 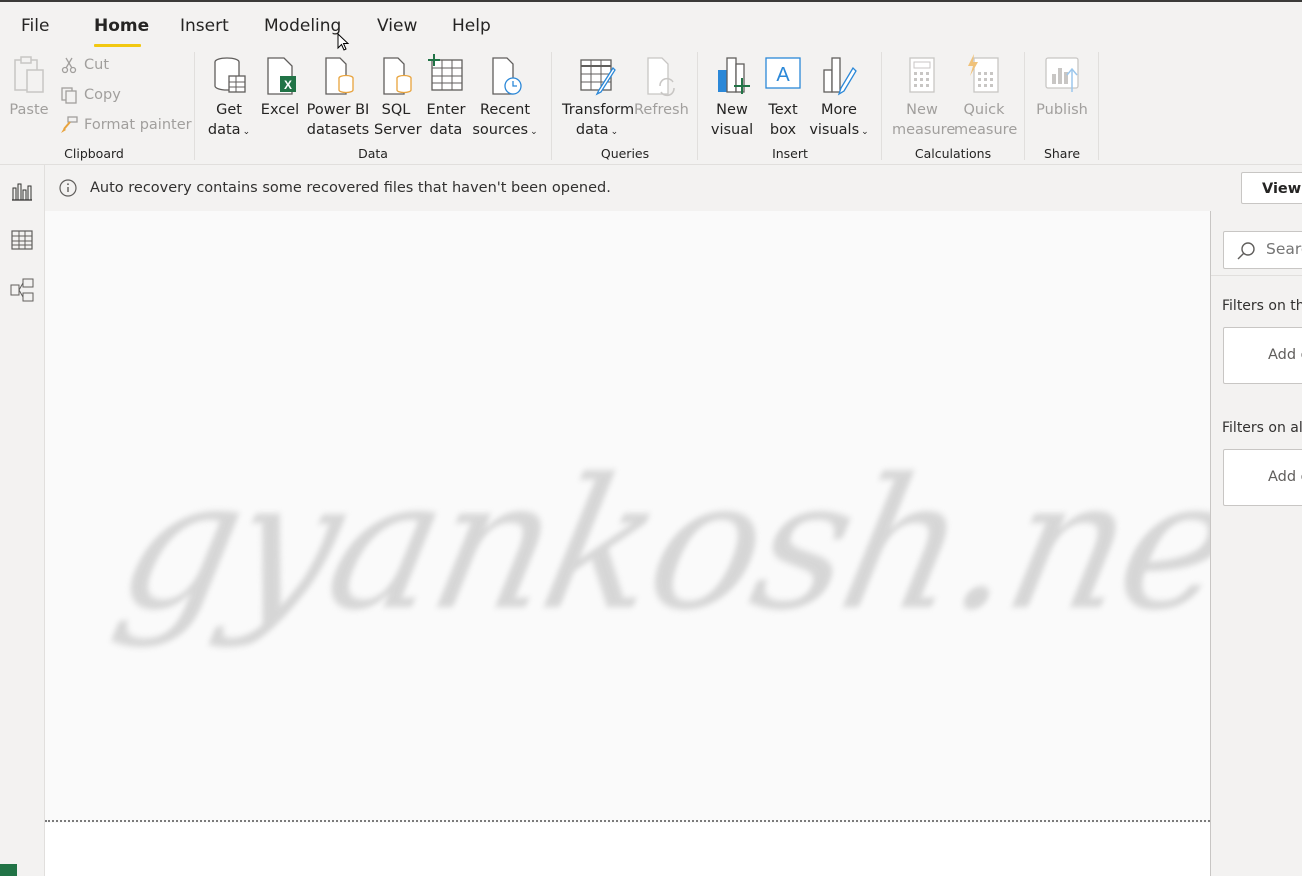 I want to click on new-visual-icon, so click(x=734, y=75).